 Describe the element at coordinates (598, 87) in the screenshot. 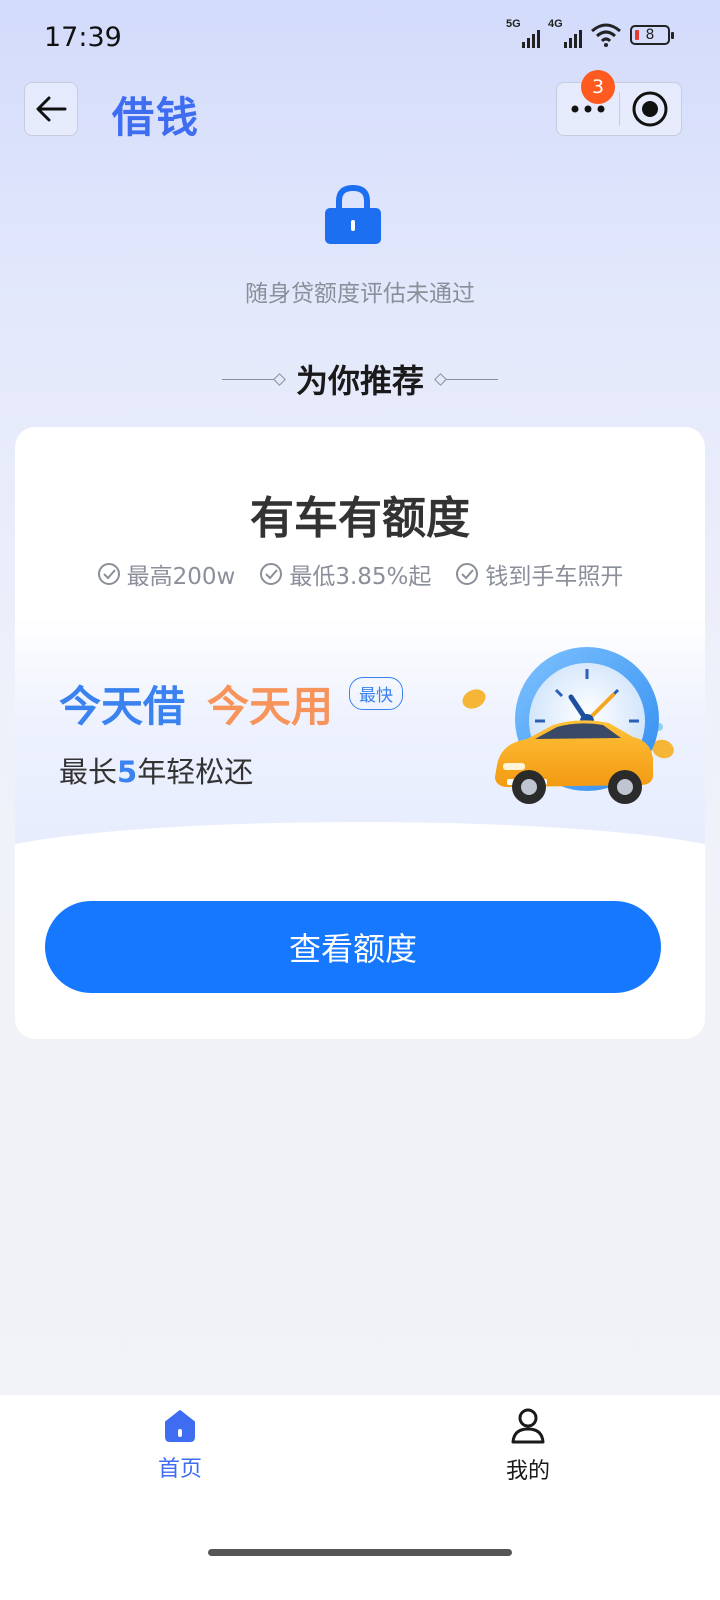

I see `notification-badge: 3` at that location.